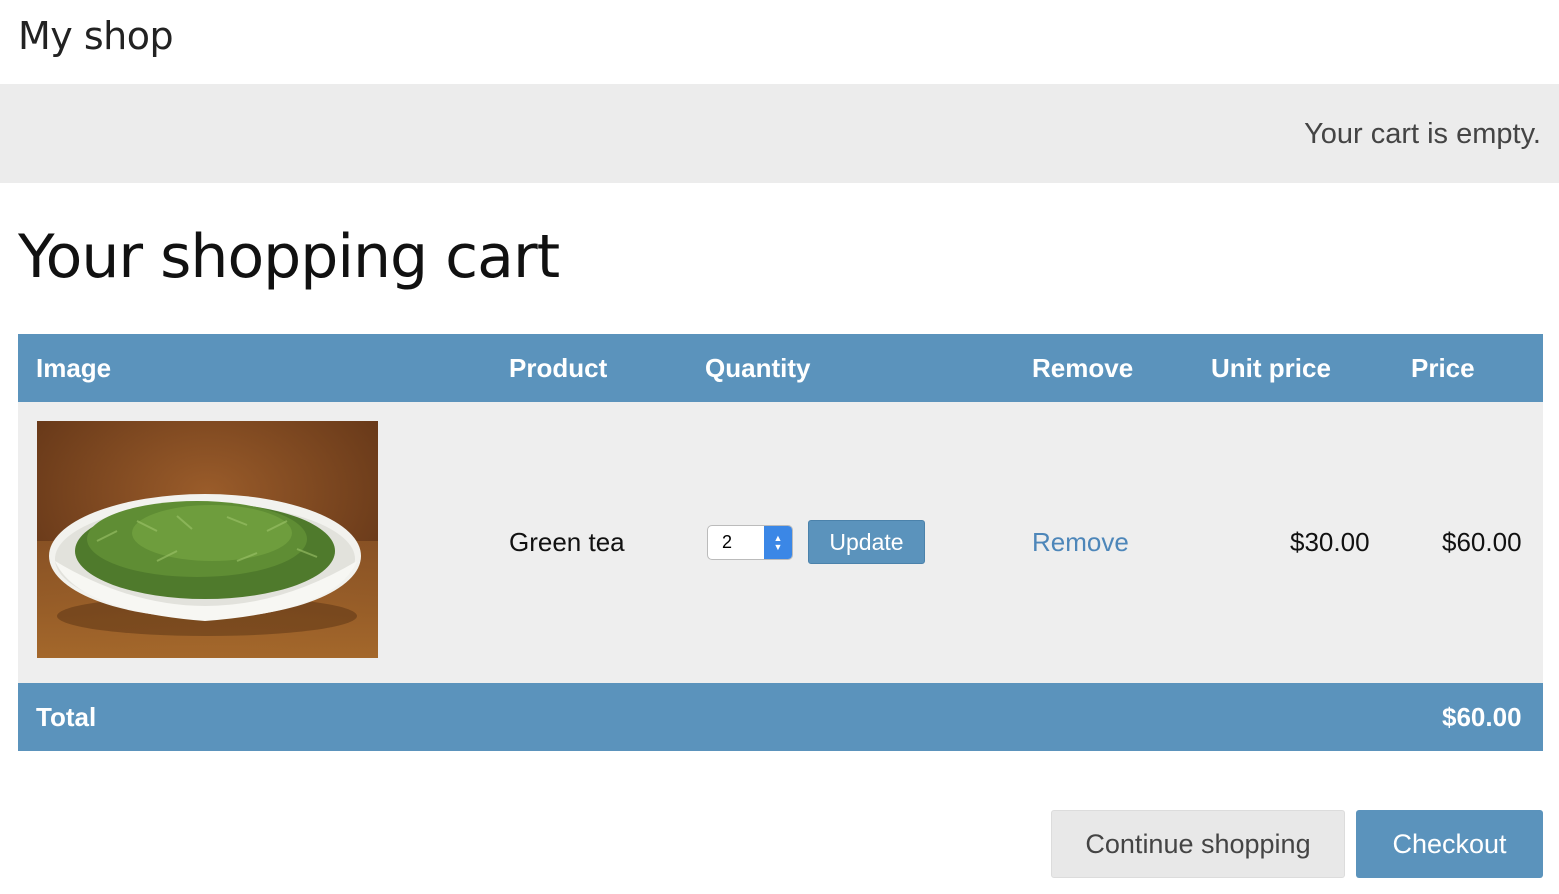 The image size is (1559, 894). Describe the element at coordinates (74, 368) in the screenshot. I see `column-header-image: Image` at that location.